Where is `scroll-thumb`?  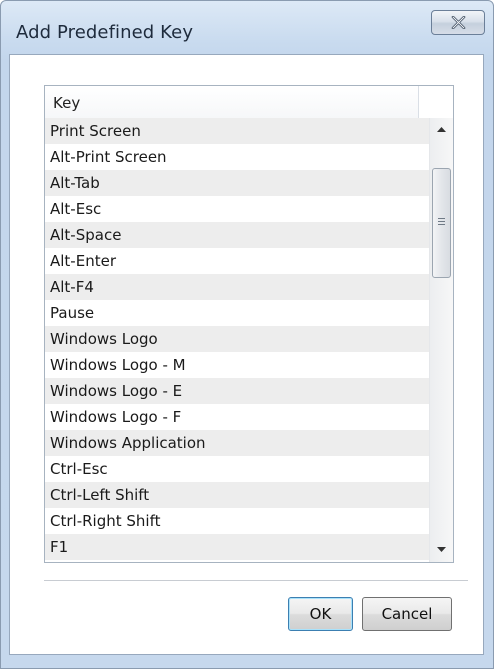 scroll-thumb is located at coordinates (441, 223).